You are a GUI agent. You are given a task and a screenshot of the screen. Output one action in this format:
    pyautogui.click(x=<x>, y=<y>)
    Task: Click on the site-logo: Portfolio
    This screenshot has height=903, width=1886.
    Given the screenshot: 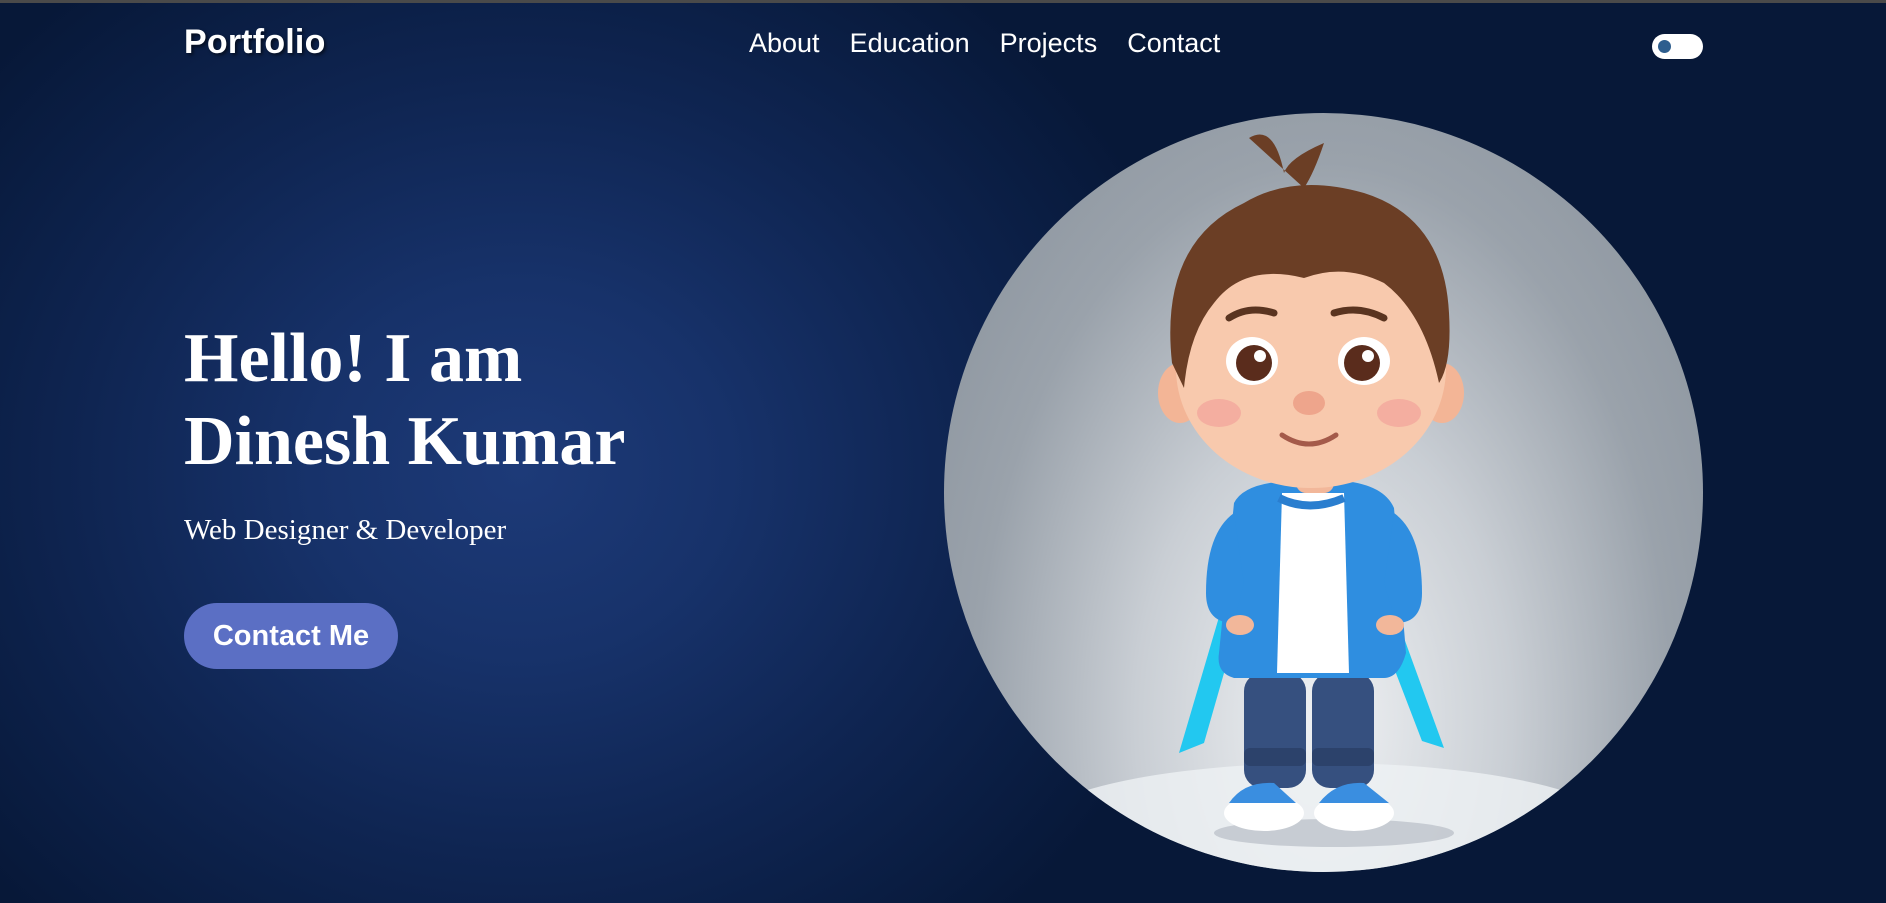 What is the action you would take?
    pyautogui.click(x=255, y=42)
    